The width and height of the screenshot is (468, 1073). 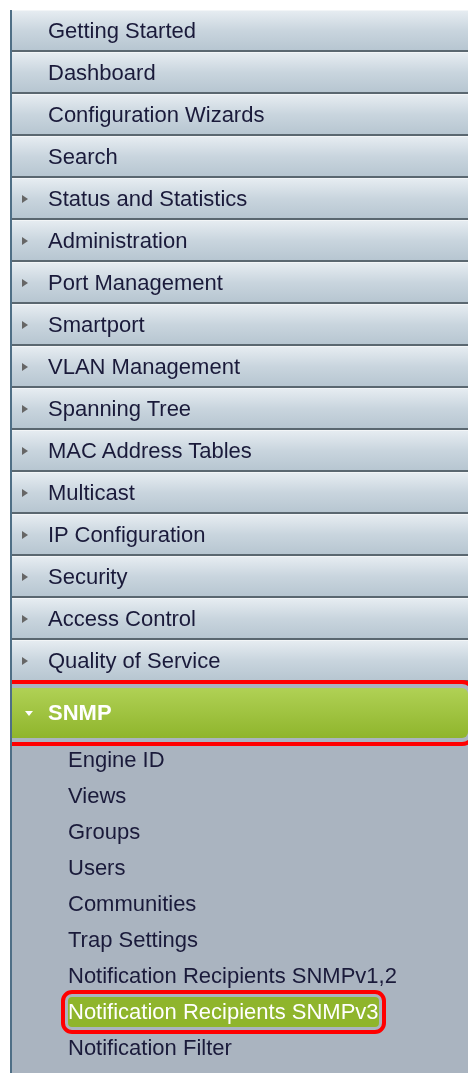 I want to click on menu-item: Security, so click(x=240, y=577).